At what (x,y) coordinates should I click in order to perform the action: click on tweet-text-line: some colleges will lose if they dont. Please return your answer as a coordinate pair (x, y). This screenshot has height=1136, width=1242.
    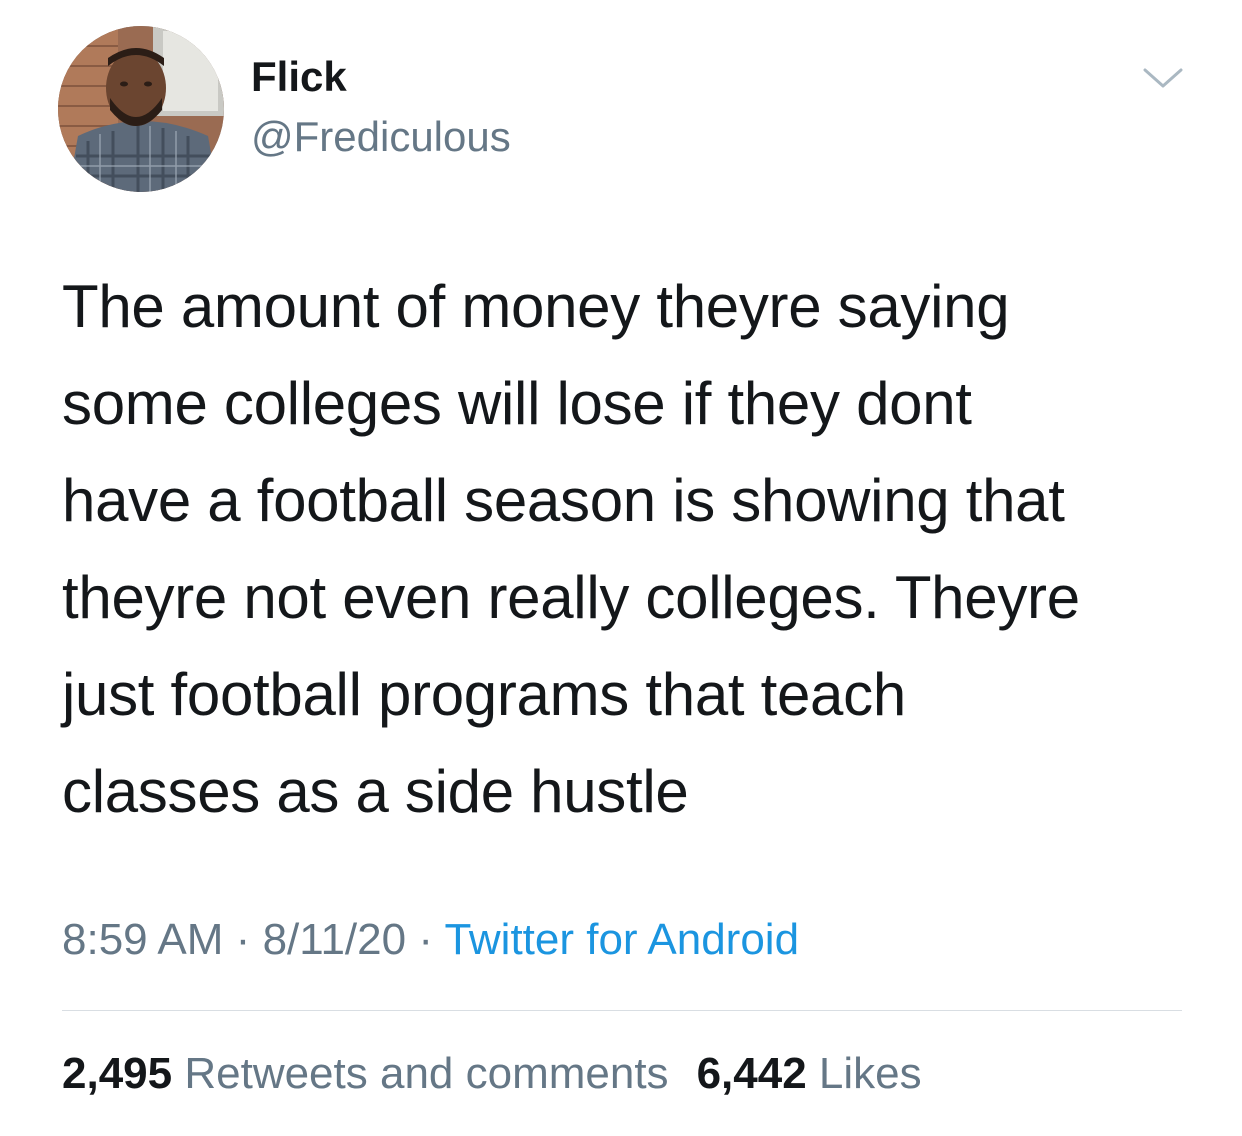
    Looking at the image, I should click on (517, 403).